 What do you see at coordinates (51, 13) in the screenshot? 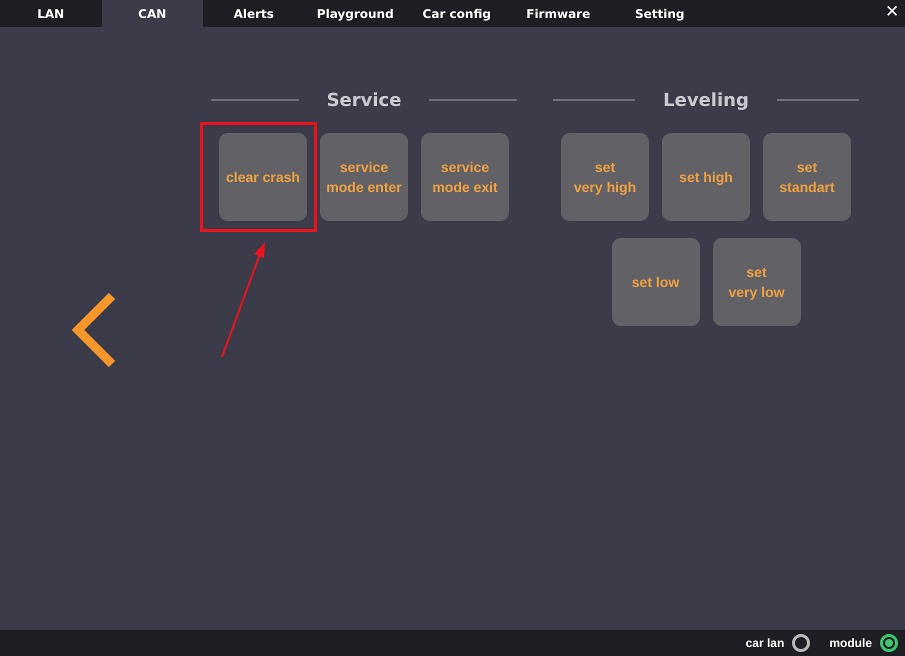
I see `tab: LAN` at bounding box center [51, 13].